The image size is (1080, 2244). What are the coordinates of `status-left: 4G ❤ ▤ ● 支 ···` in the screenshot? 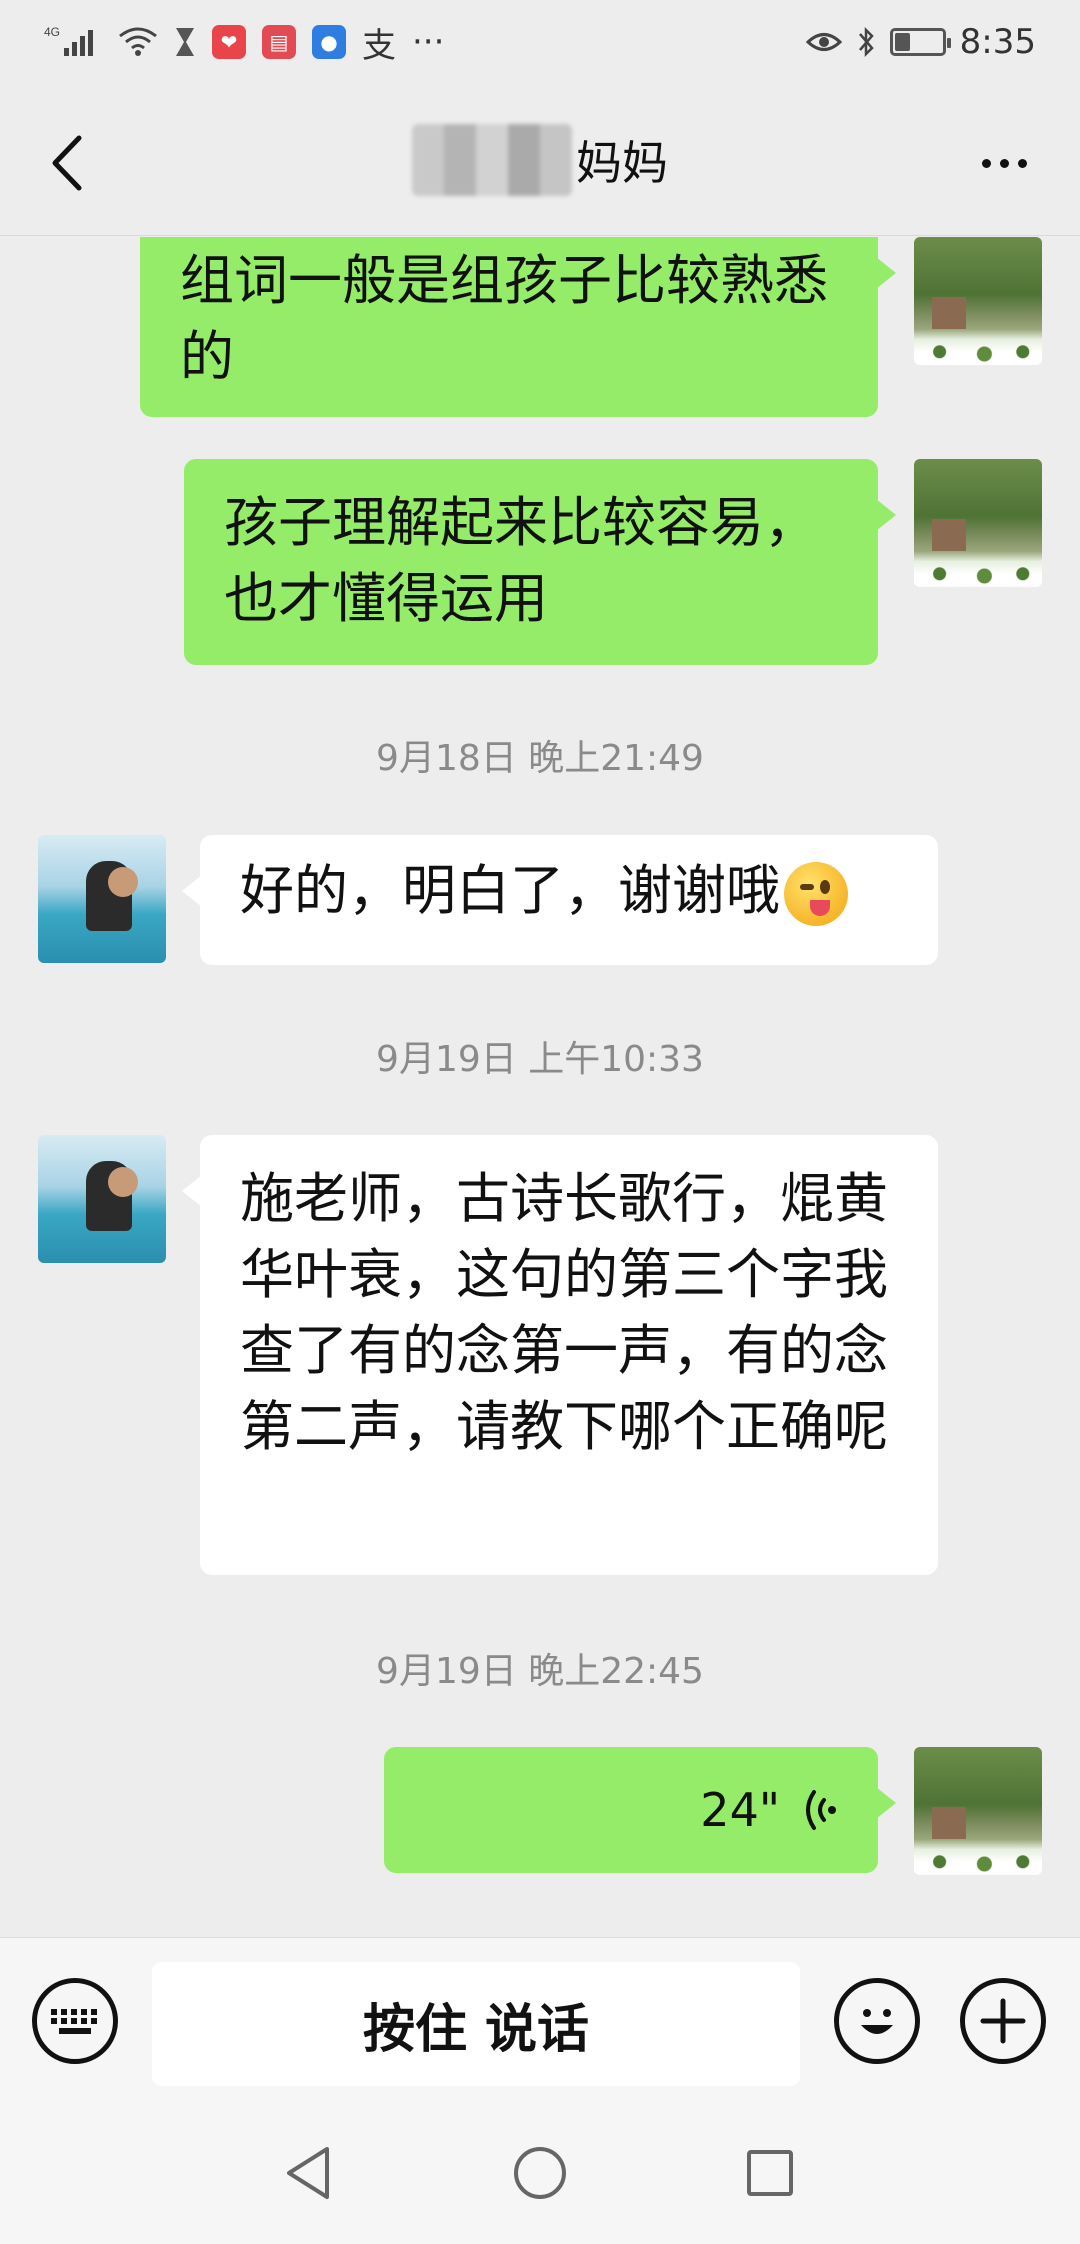 It's located at (244, 42).